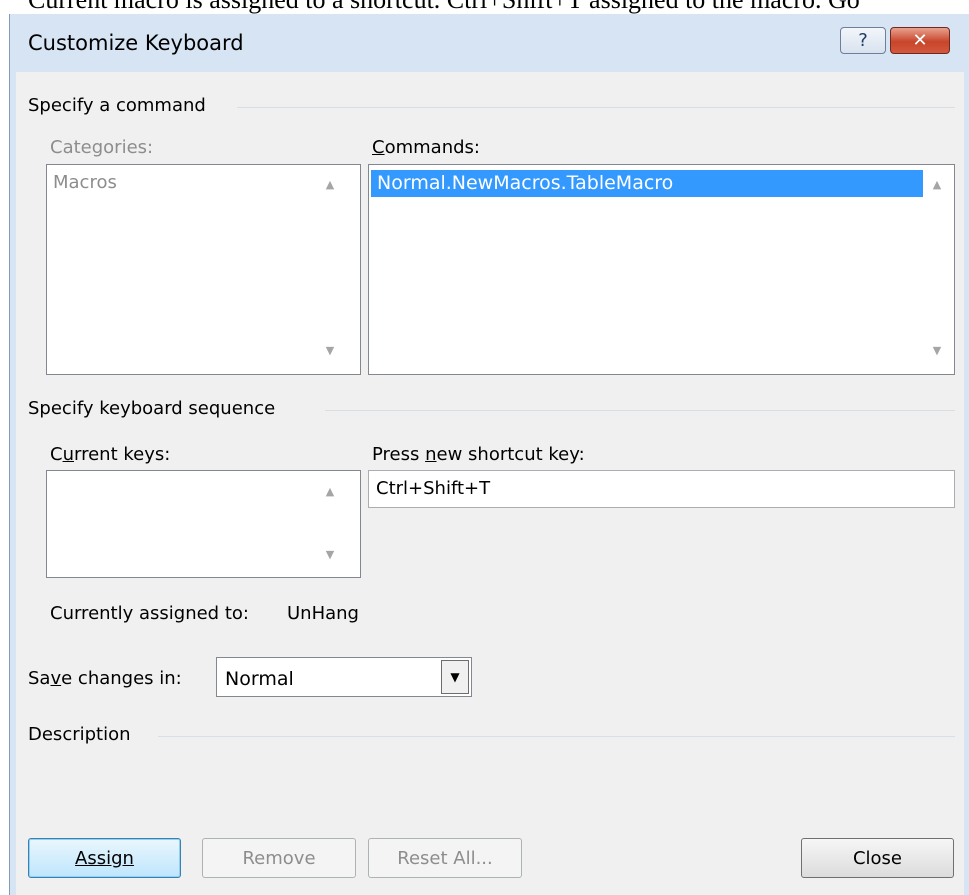 The width and height of the screenshot is (969, 895). I want to click on help-button: ?, so click(863, 40).